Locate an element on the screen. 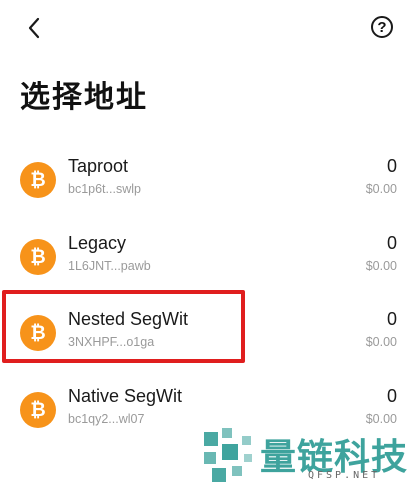 The height and width of the screenshot is (487, 419). address-item-taproot: ₿ Taproot bc1p6t...swlp 0 $0.00 is located at coordinates (209, 182).